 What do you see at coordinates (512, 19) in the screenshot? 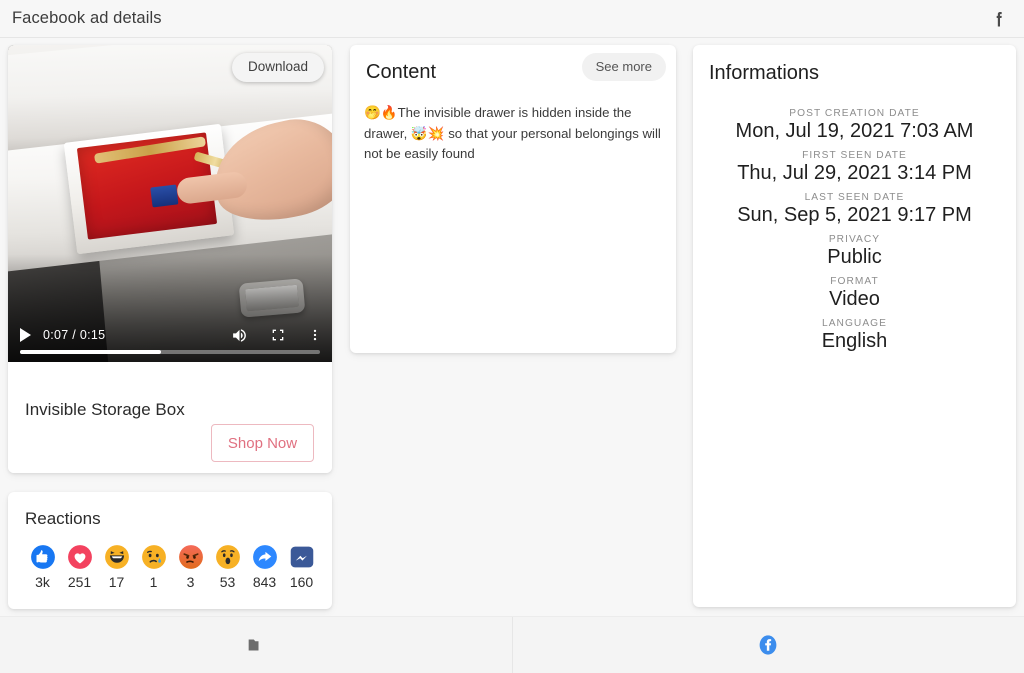
I see `page-header: Facebook ad details` at bounding box center [512, 19].